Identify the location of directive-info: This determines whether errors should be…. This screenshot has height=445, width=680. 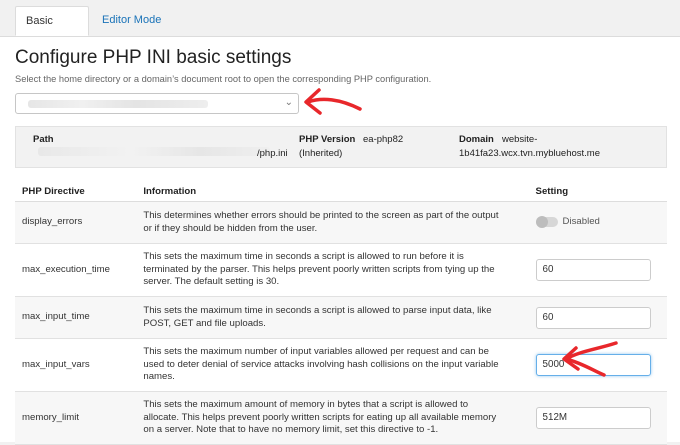
(332, 222).